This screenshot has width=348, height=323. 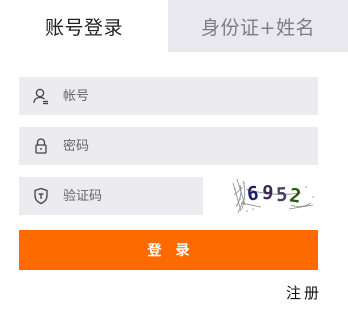 What do you see at coordinates (282, 195) in the screenshot?
I see `captcha-digit-3: 5` at bounding box center [282, 195].